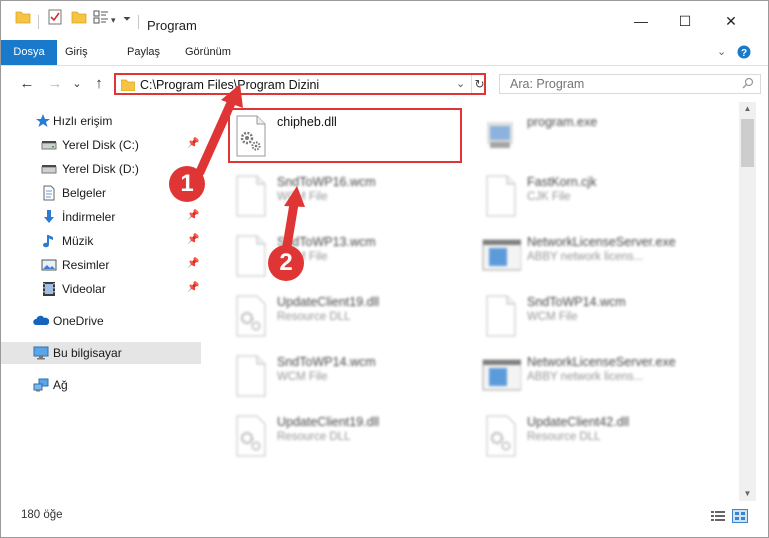  Describe the element at coordinates (49, 193) in the screenshot. I see `documents-icon` at that location.